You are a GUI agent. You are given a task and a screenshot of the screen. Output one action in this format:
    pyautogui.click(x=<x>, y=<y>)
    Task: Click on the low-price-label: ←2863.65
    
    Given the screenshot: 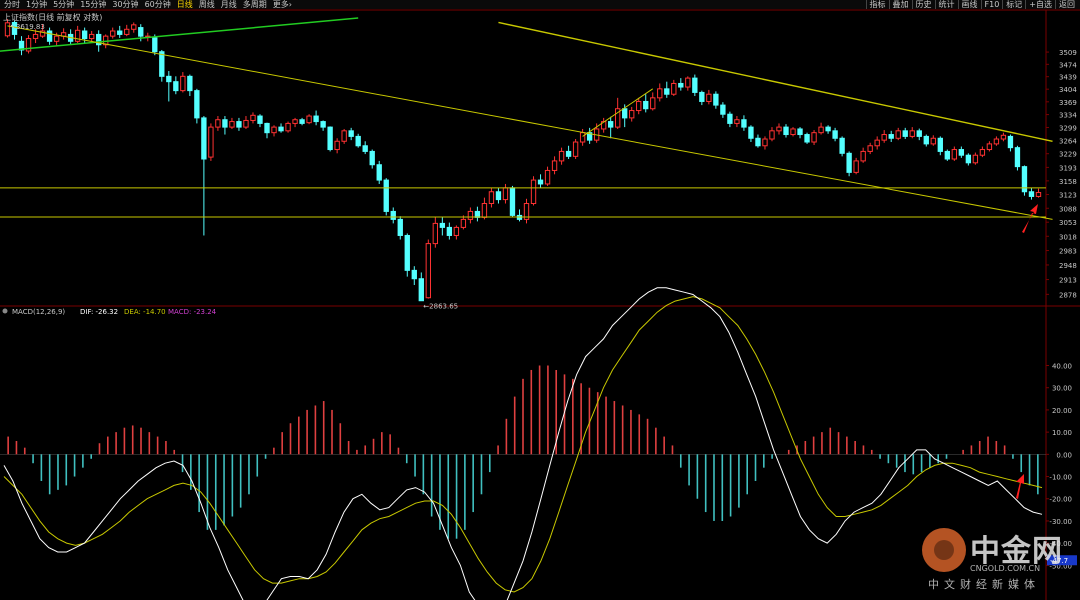 What is the action you would take?
    pyautogui.click(x=440, y=307)
    